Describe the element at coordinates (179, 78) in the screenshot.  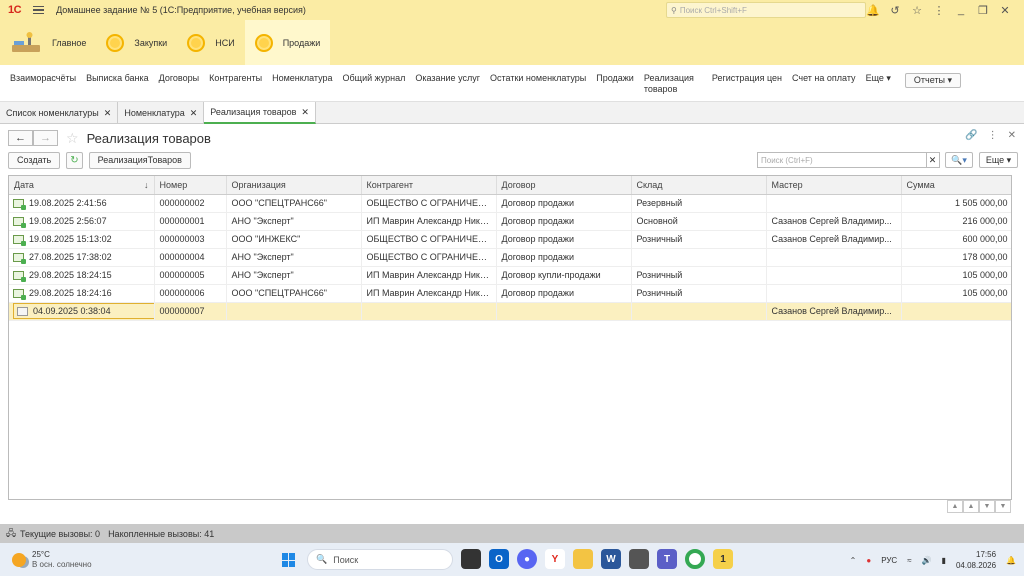
I see `cmd-contracts: Договоры` at that location.